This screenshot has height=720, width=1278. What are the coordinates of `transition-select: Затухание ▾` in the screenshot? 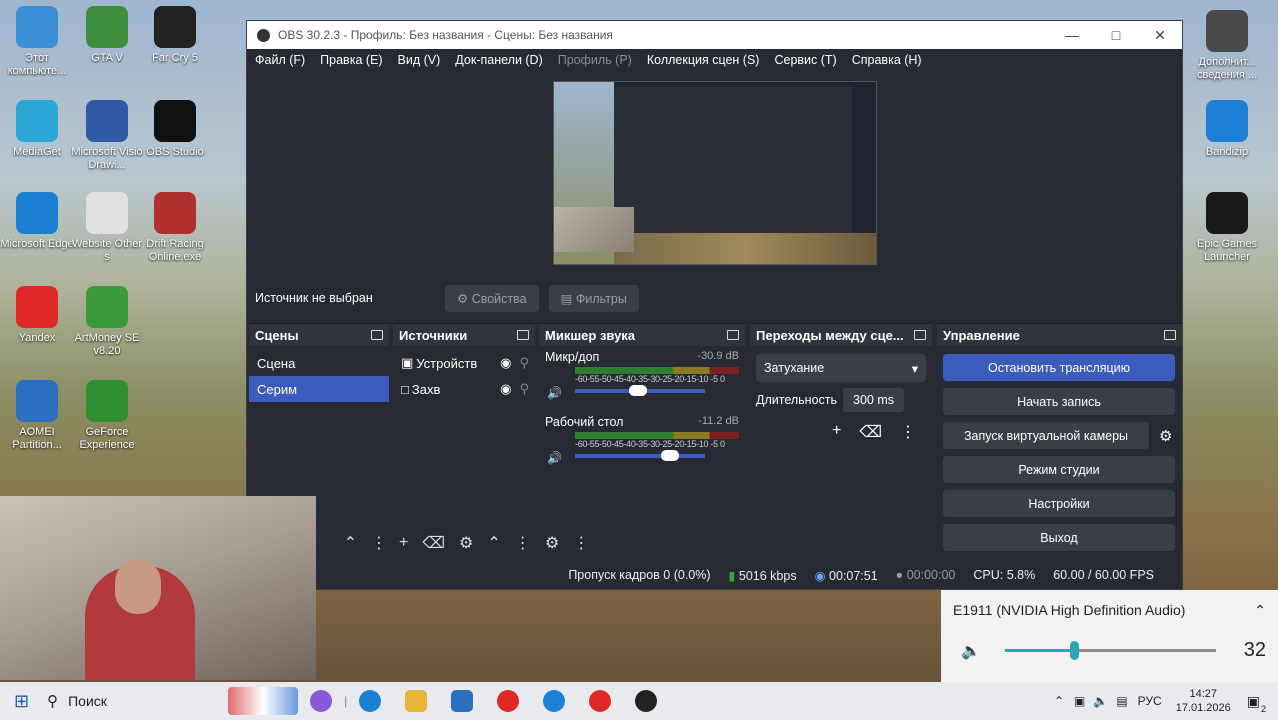 It's located at (841, 368).